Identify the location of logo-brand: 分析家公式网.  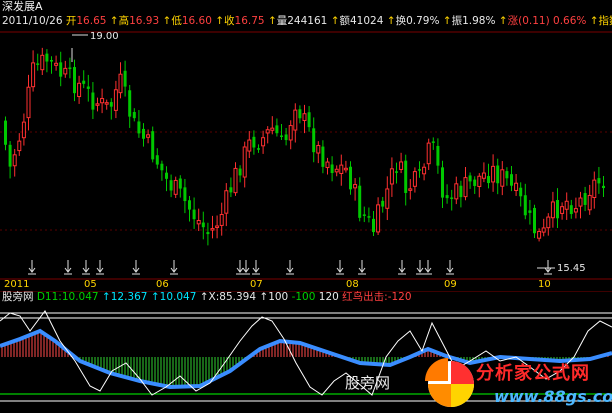
(533, 373).